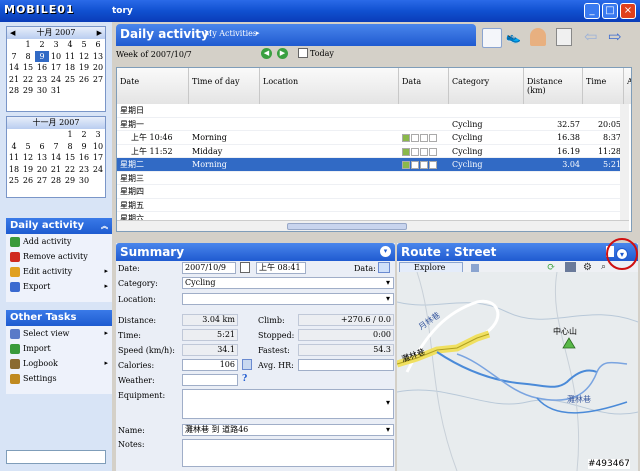 The image size is (640, 471). What do you see at coordinates (373, 165) in the screenshot?
I see `table-row: 星期二 Morning Cycling 3.04 5:21` at bounding box center [373, 165].